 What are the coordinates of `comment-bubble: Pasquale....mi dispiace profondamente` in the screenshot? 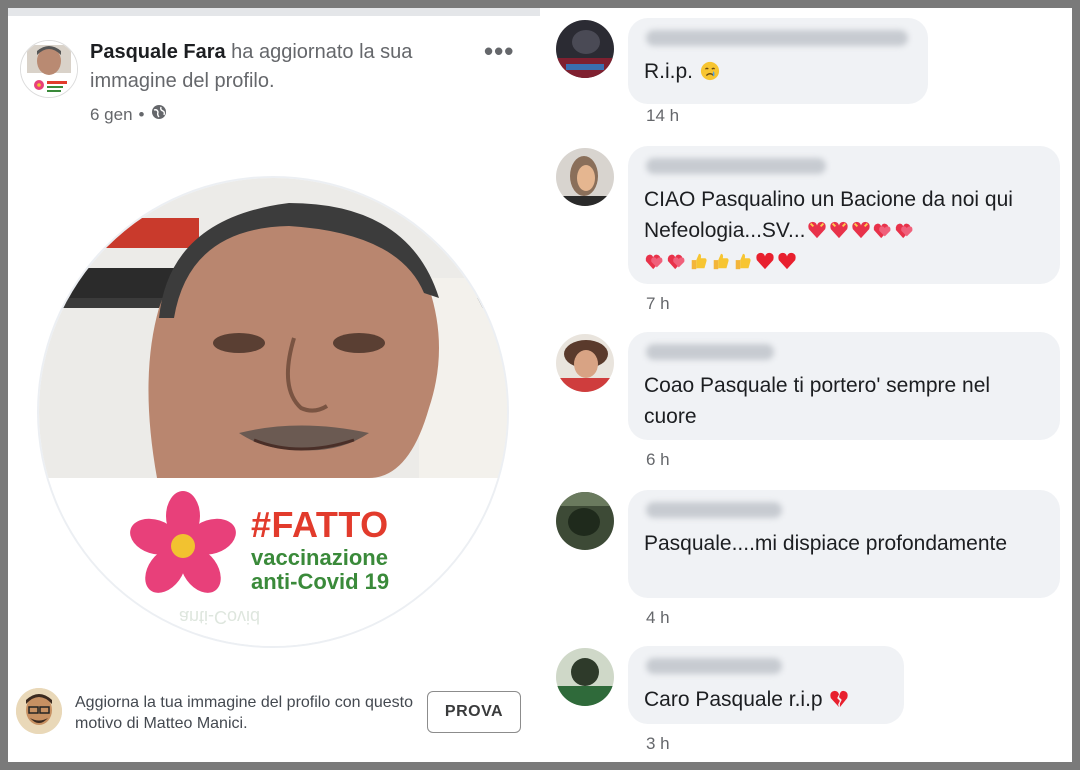 It's located at (844, 544).